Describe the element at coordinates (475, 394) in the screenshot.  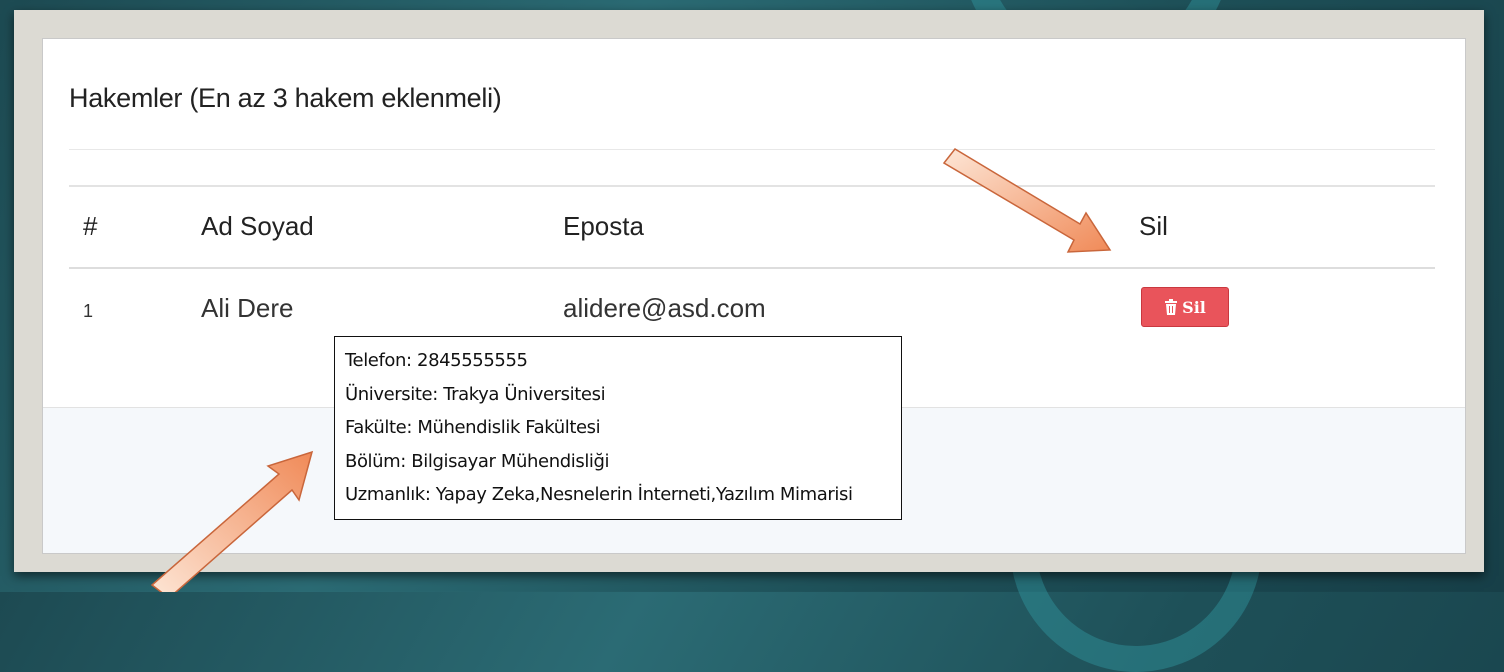
I see `tooltip-university: Üniversite: Trakya Üniversitesi` at that location.